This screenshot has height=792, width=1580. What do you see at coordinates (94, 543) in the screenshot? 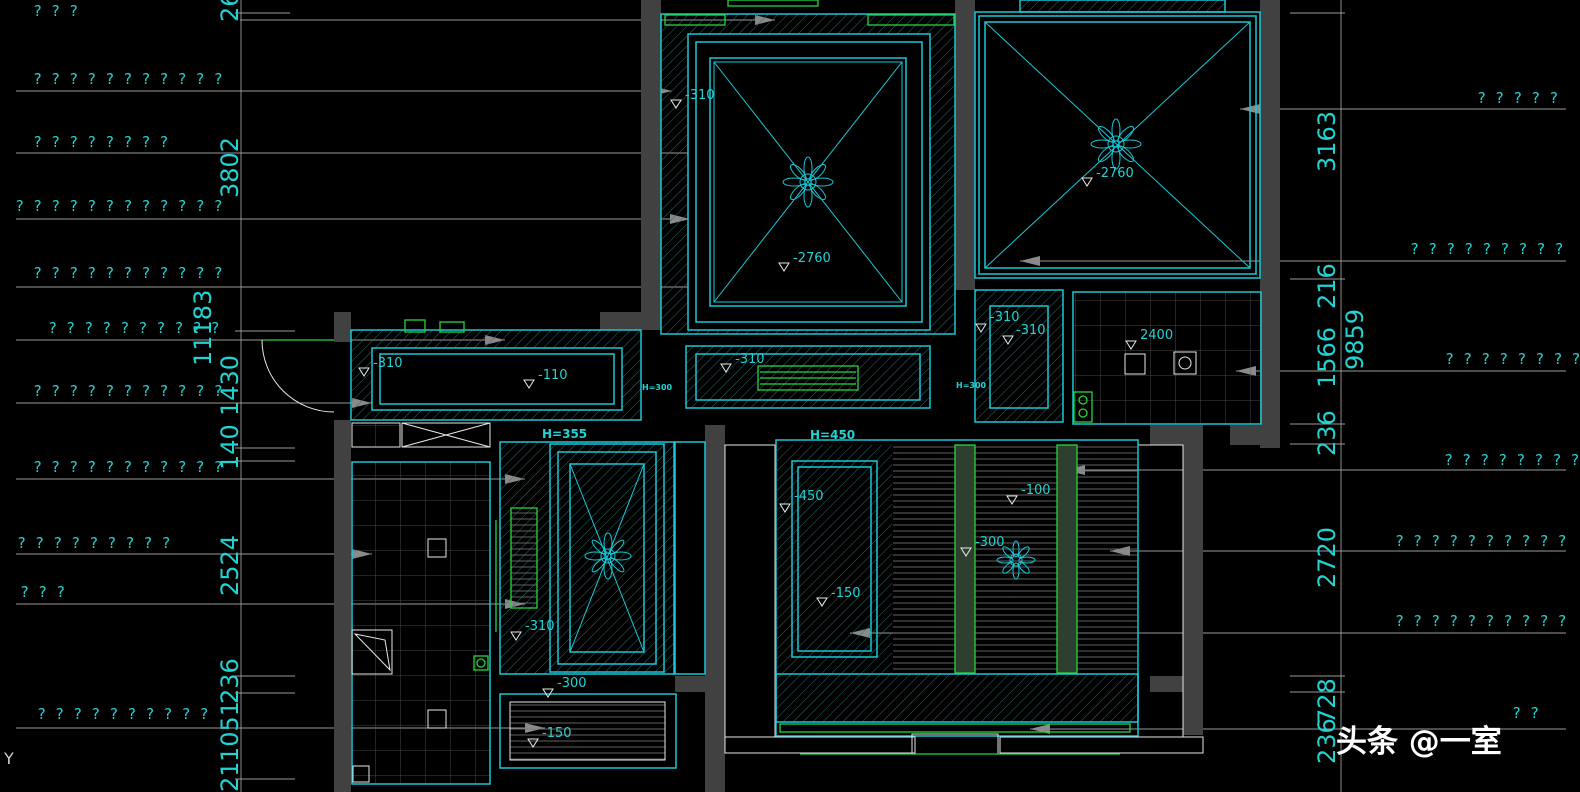
I see `left-label: ? ? ? ? ? ? ? ? ?` at bounding box center [94, 543].